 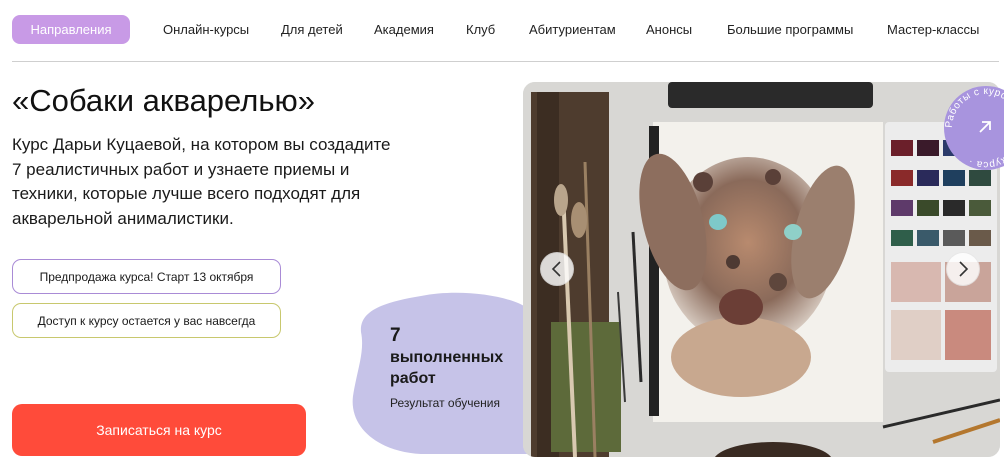 I want to click on chevron-right-icon, so click(x=964, y=269).